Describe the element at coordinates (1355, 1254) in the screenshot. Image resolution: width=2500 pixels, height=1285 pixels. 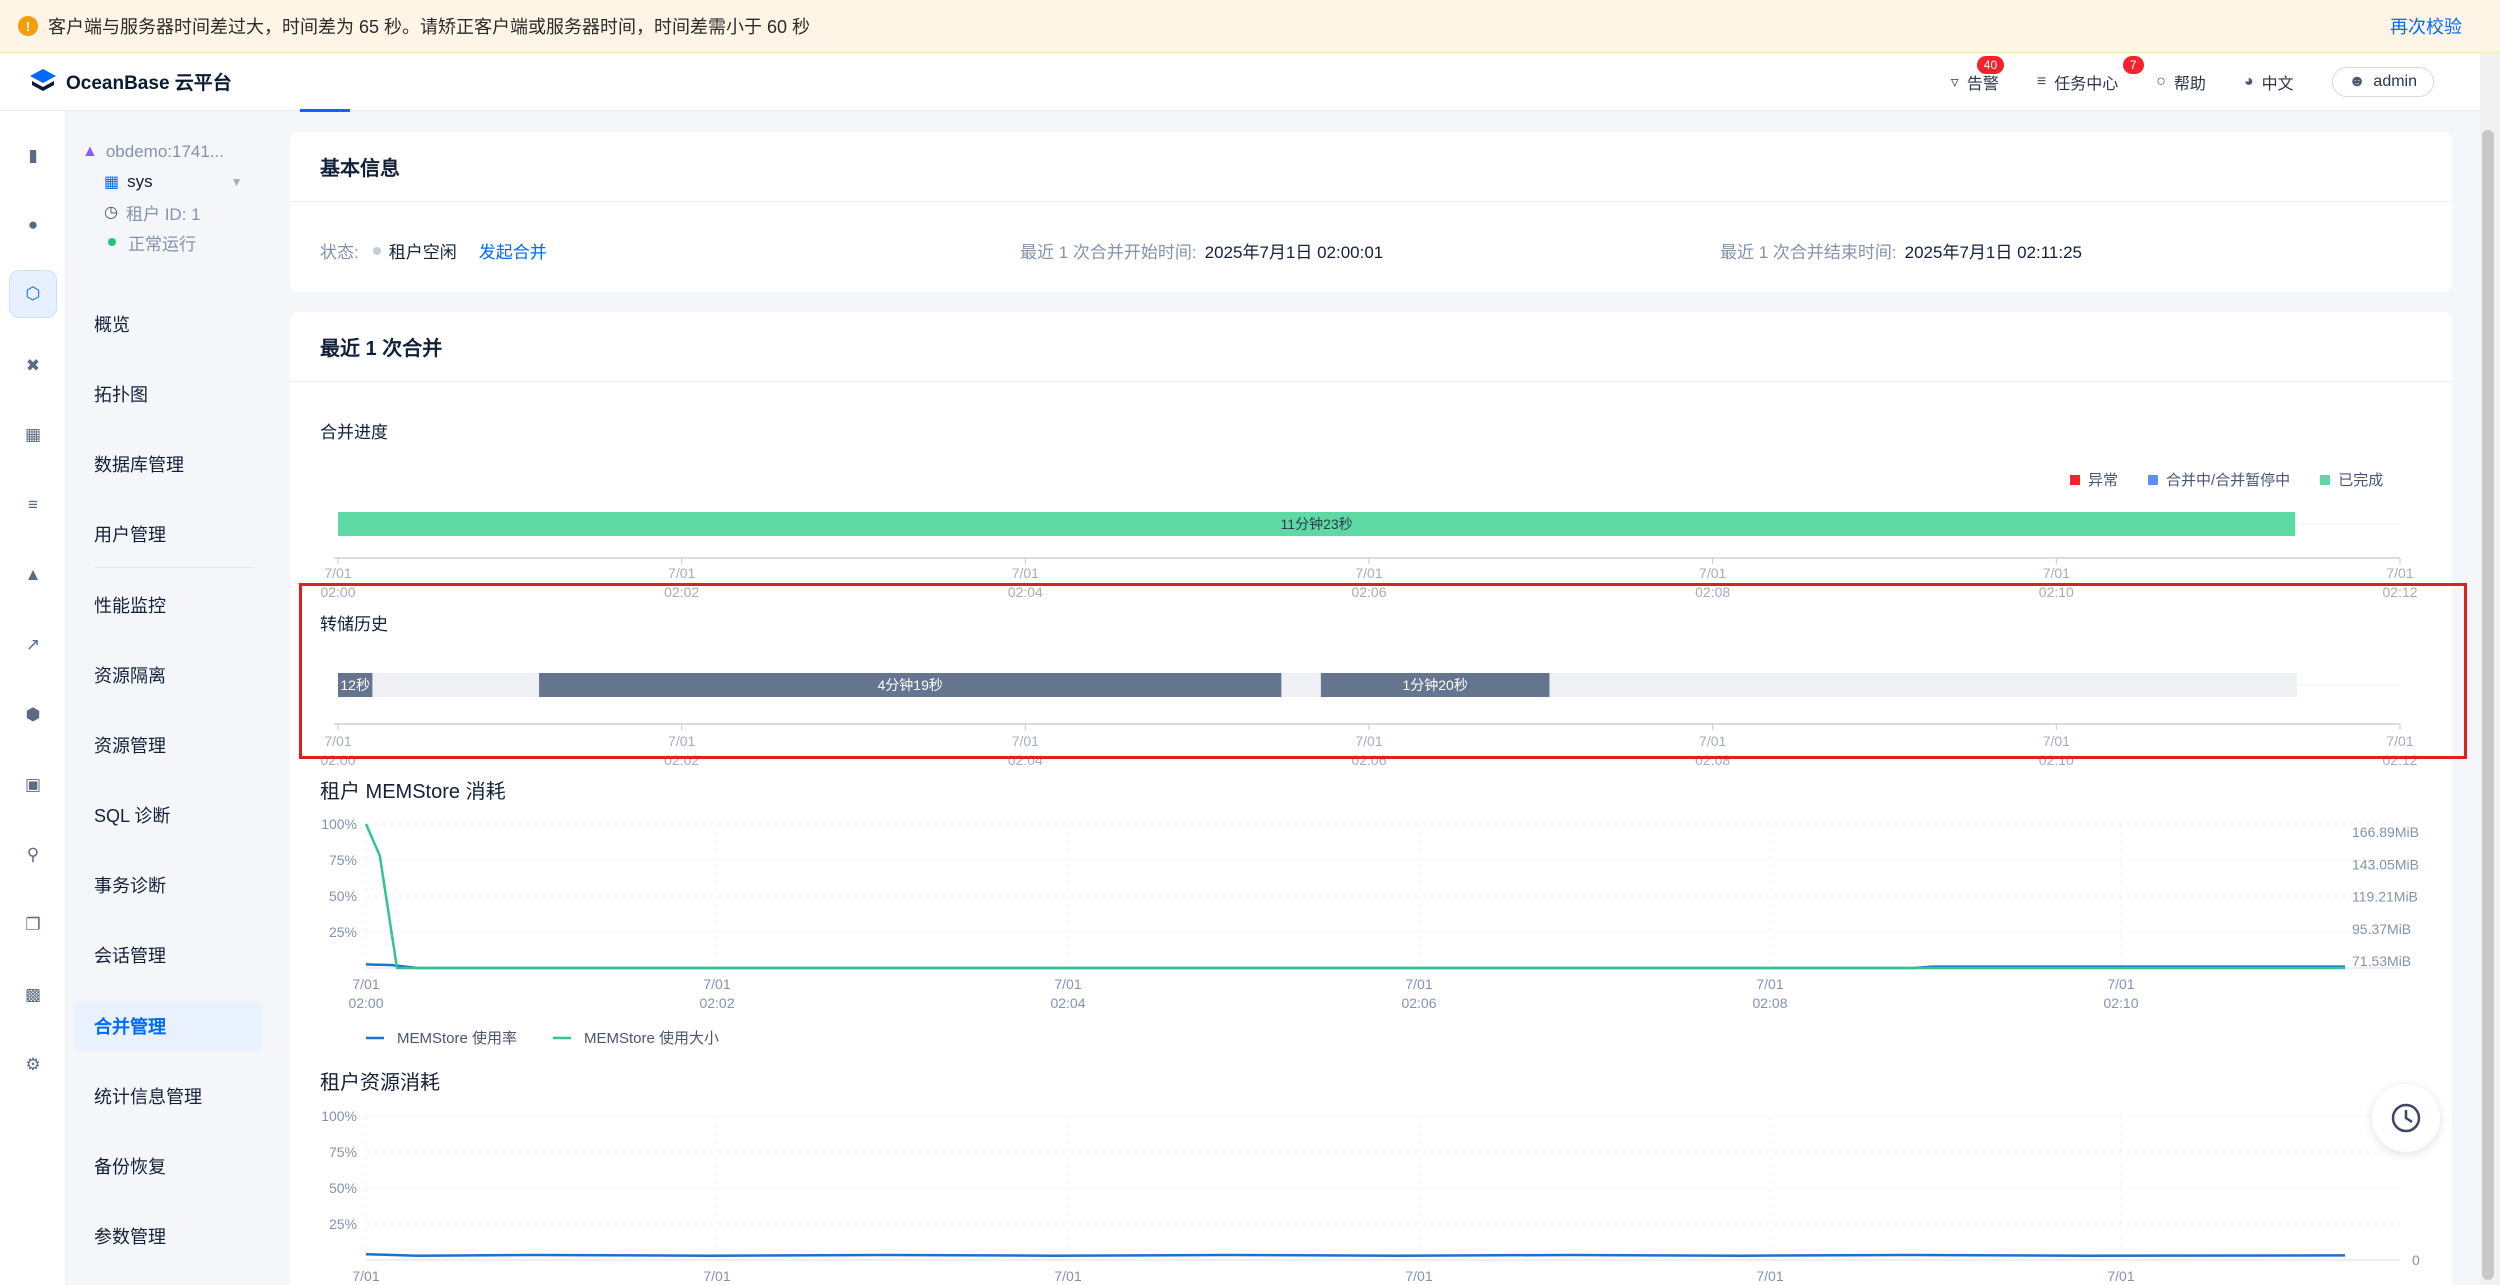
I see `series-line` at that location.